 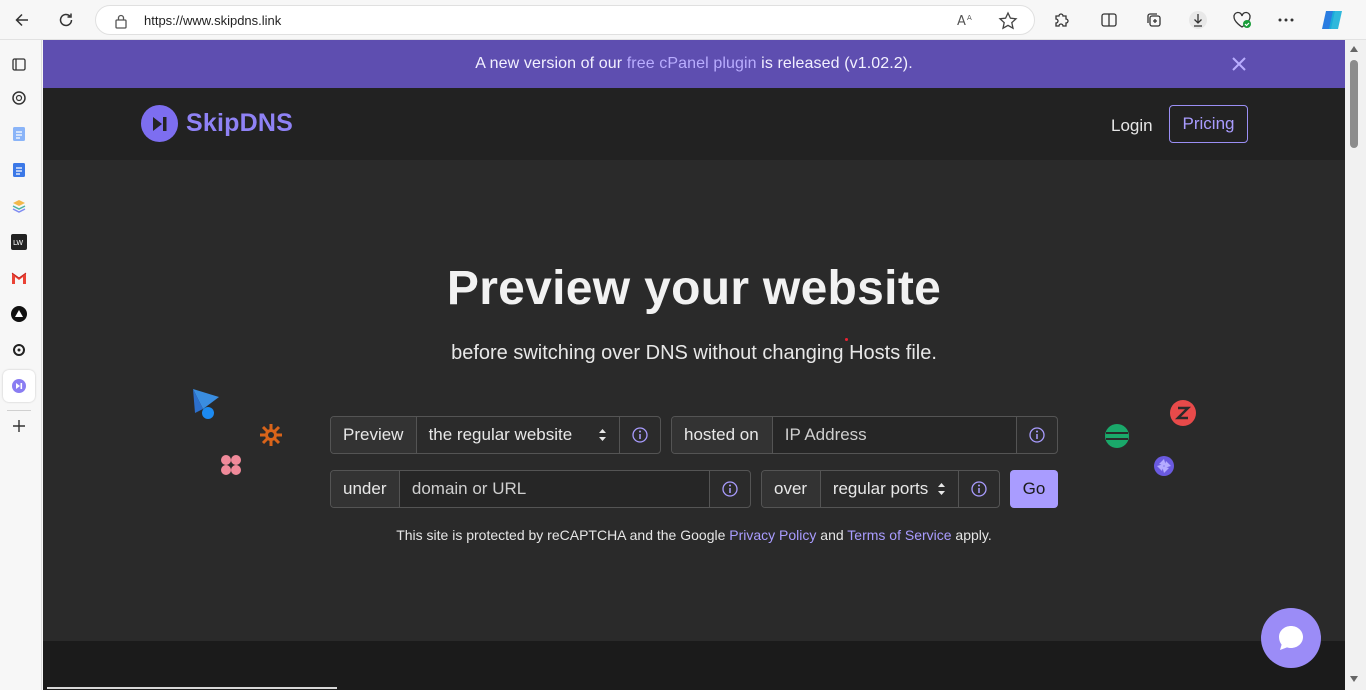 What do you see at coordinates (1061, 20) in the screenshot?
I see `extensions-icon` at bounding box center [1061, 20].